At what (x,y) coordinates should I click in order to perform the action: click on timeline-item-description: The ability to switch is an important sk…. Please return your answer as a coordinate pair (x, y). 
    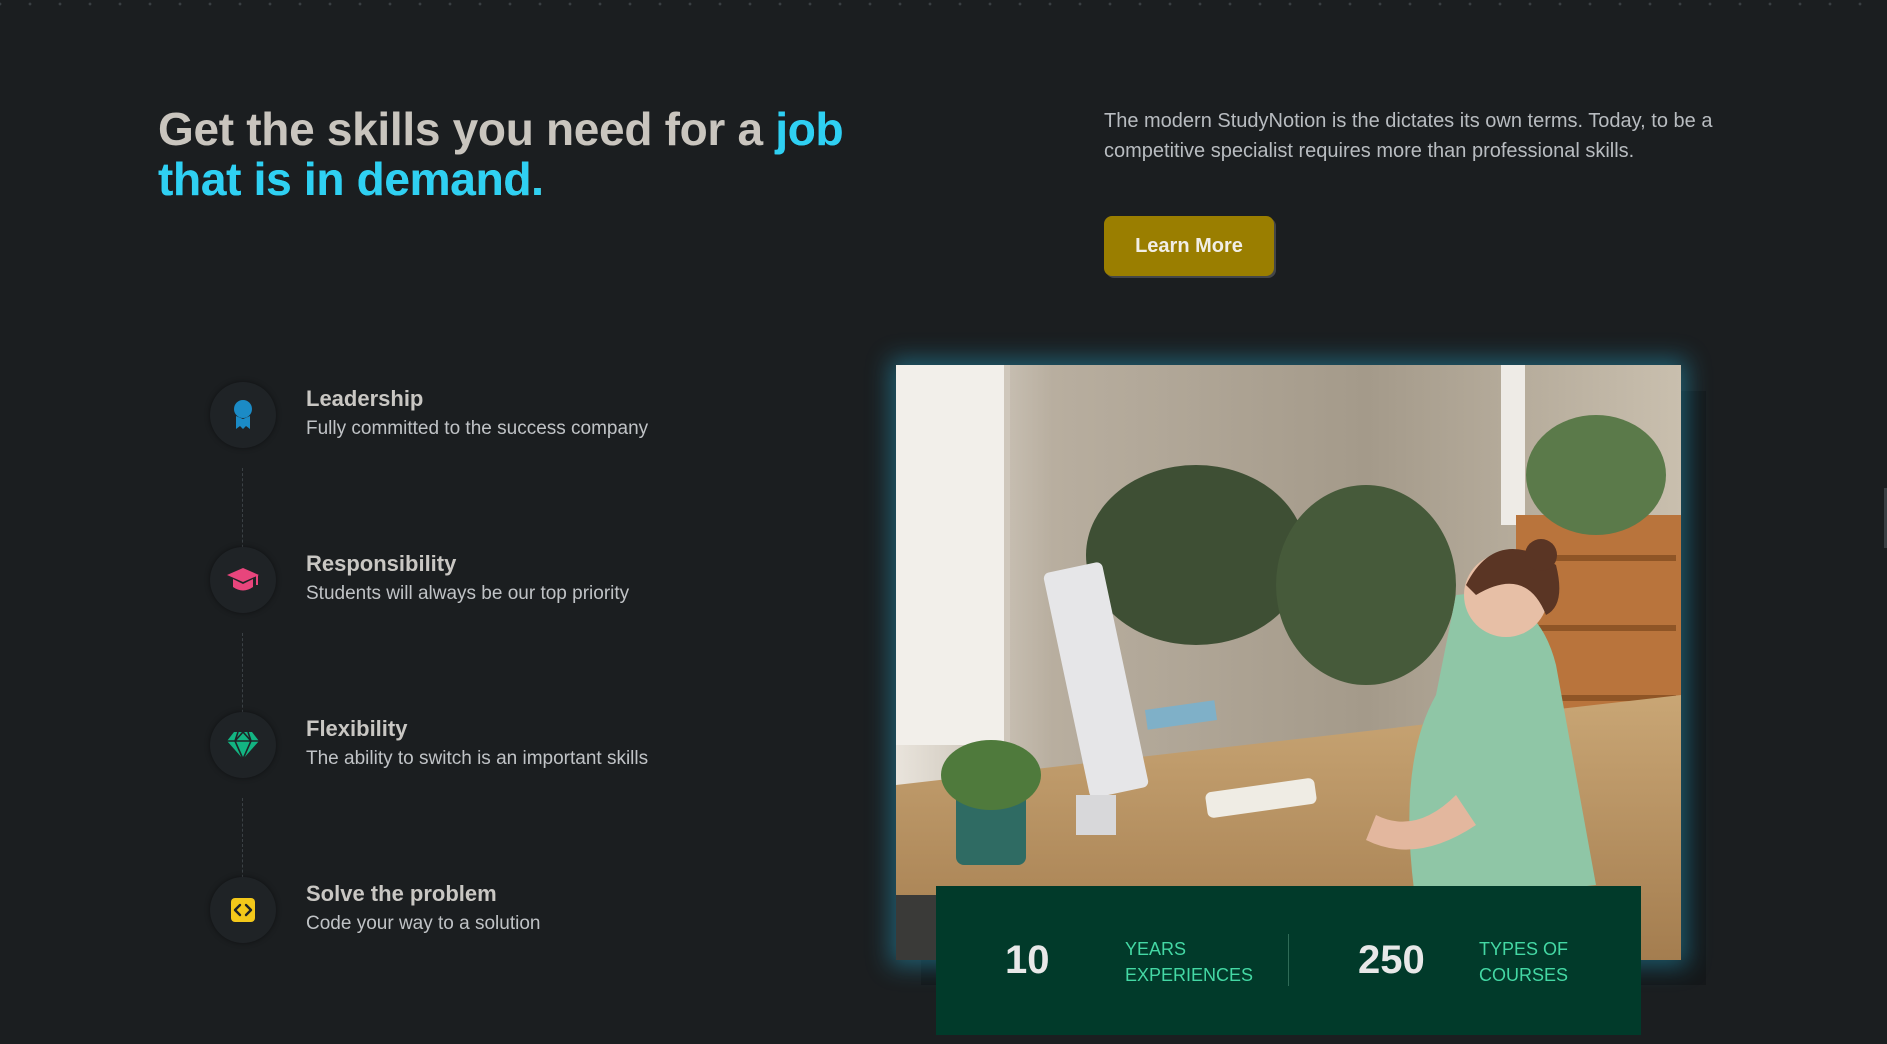
    Looking at the image, I should click on (477, 758).